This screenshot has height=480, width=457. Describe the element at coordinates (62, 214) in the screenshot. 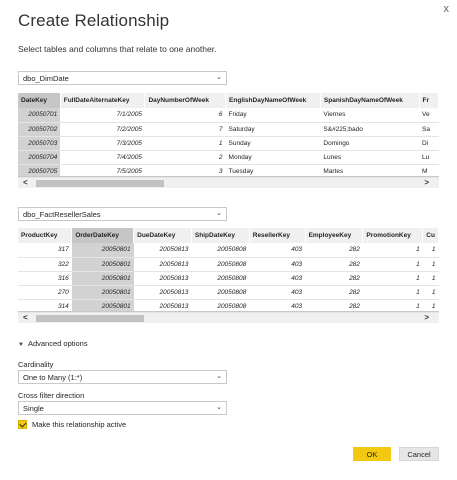

I see `table2-select-value: dbo_FactResellerSales` at that location.